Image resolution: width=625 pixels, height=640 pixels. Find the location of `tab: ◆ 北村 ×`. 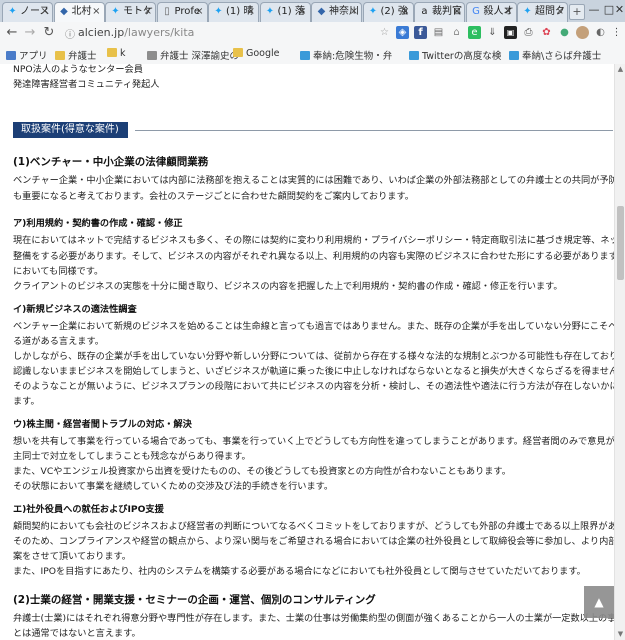

tab: ◆ 北村 × is located at coordinates (79, 12).